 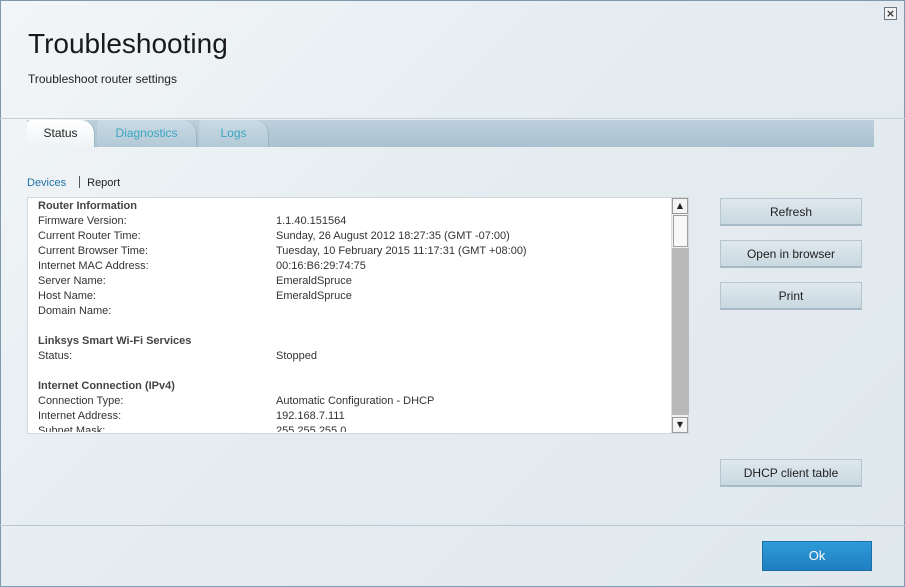 What do you see at coordinates (106, 386) in the screenshot?
I see `section-title-internet-connection: Internet Connection (IPv4)` at bounding box center [106, 386].